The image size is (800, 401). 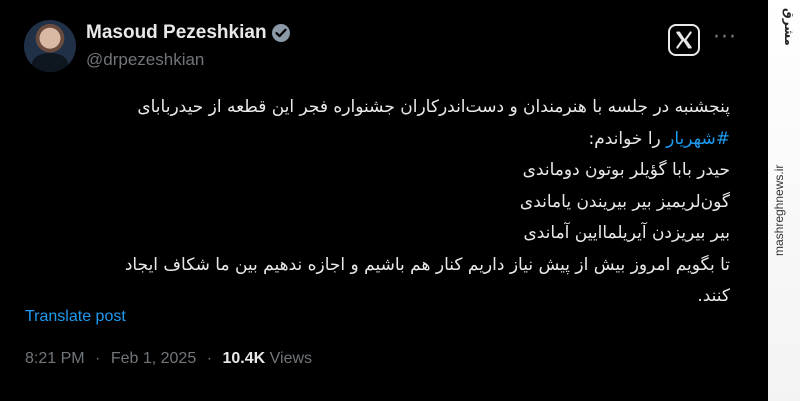 What do you see at coordinates (624, 138) in the screenshot?
I see `tweet-line-2-text: را خواندم:` at bounding box center [624, 138].